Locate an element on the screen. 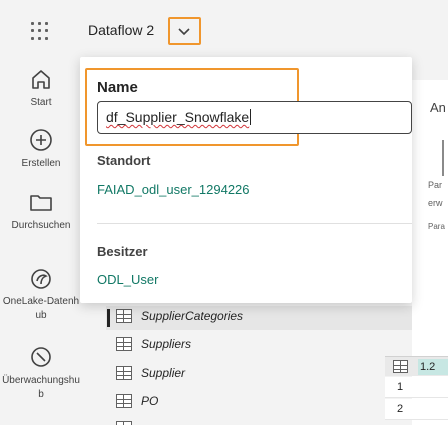 The image size is (448, 425). dataflow-title: Dataflow 2 is located at coordinates (121, 30).